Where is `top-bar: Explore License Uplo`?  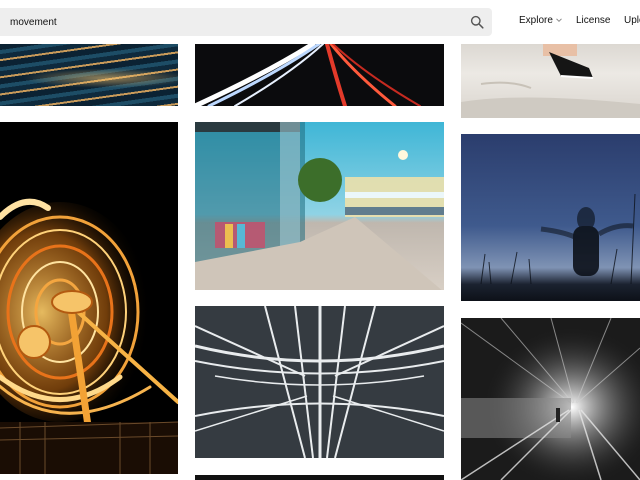 top-bar: Explore License Uplo is located at coordinates (320, 22).